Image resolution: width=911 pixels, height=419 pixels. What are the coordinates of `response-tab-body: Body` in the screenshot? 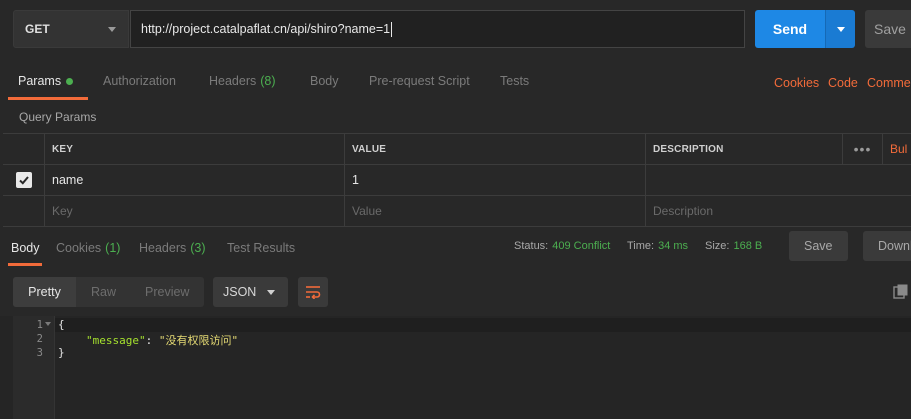 It's located at (25, 248).